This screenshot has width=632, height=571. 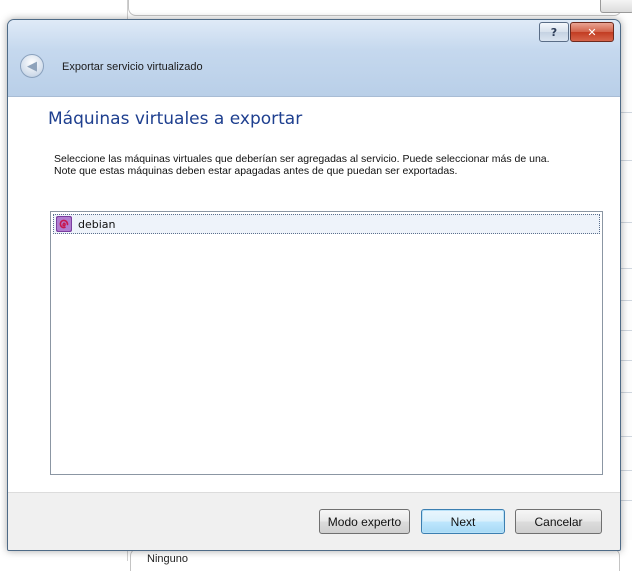 I want to click on button-bar: Modo experto Next Cancelar, so click(x=314, y=521).